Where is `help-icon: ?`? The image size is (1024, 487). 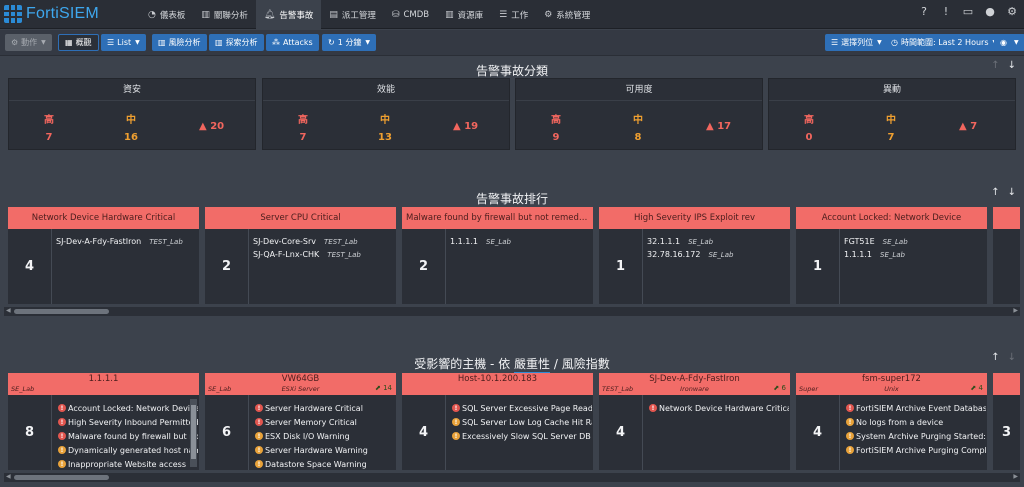
help-icon: ? is located at coordinates (924, 12).